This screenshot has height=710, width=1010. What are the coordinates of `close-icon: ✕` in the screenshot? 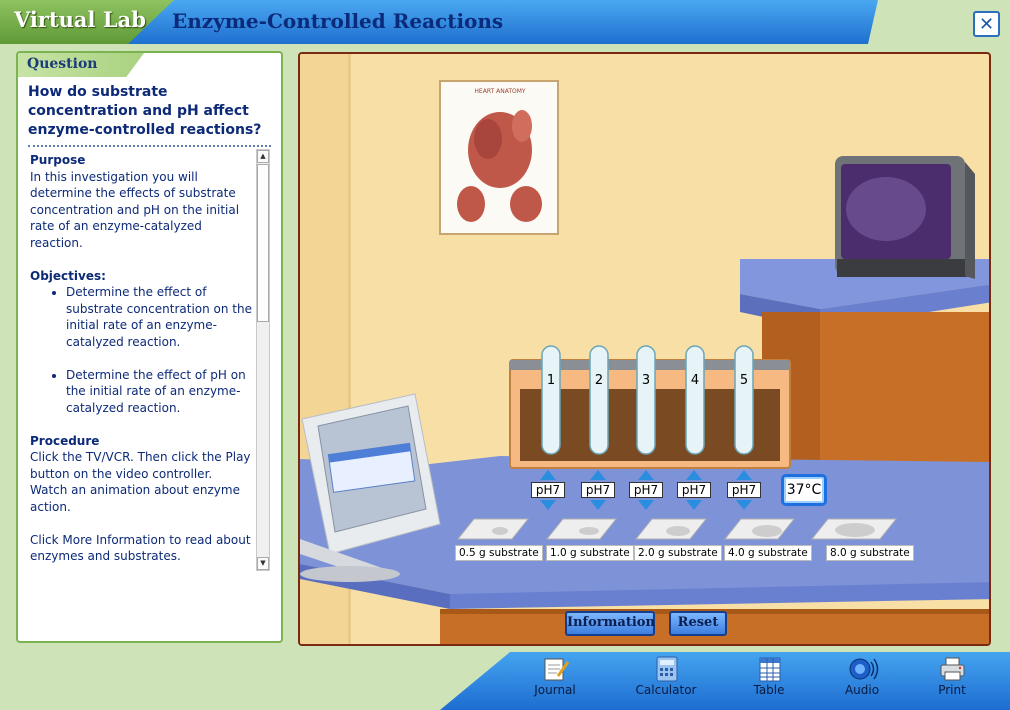 It's located at (986, 24).